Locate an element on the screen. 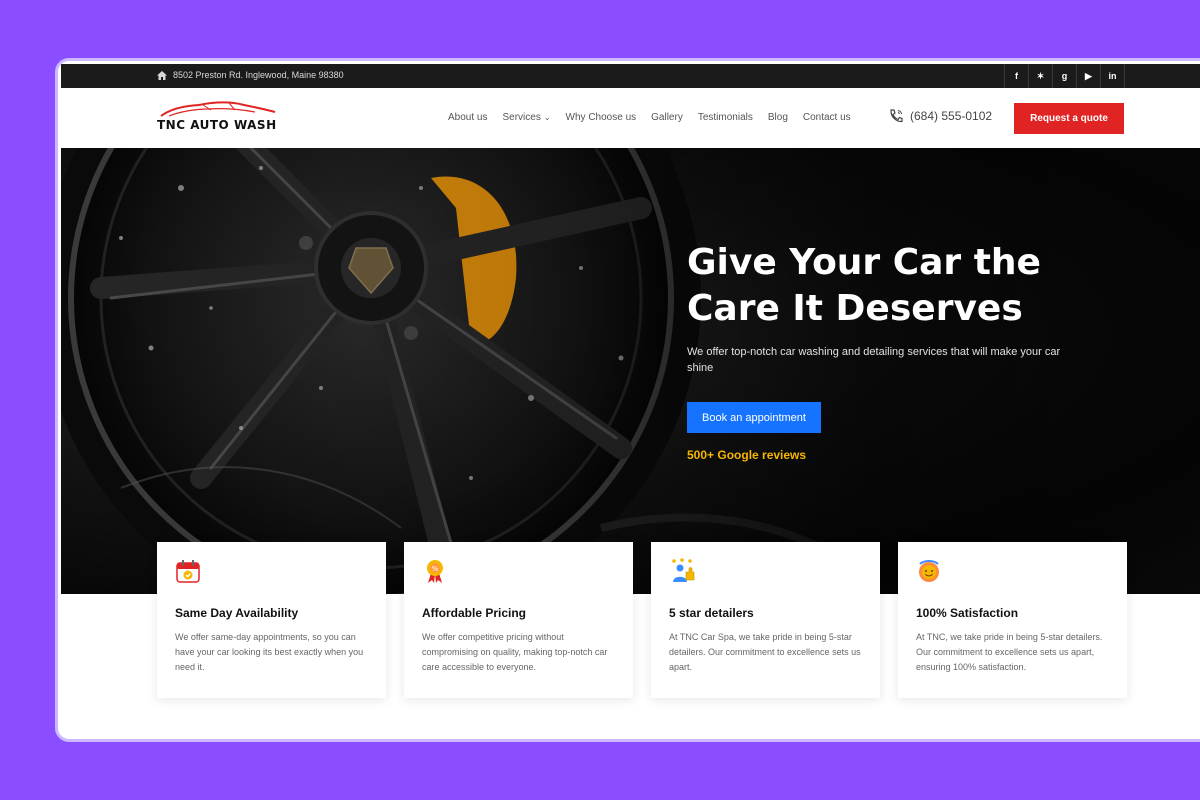 The image size is (1200, 800). nav-item-gallery: Gallery is located at coordinates (667, 117).